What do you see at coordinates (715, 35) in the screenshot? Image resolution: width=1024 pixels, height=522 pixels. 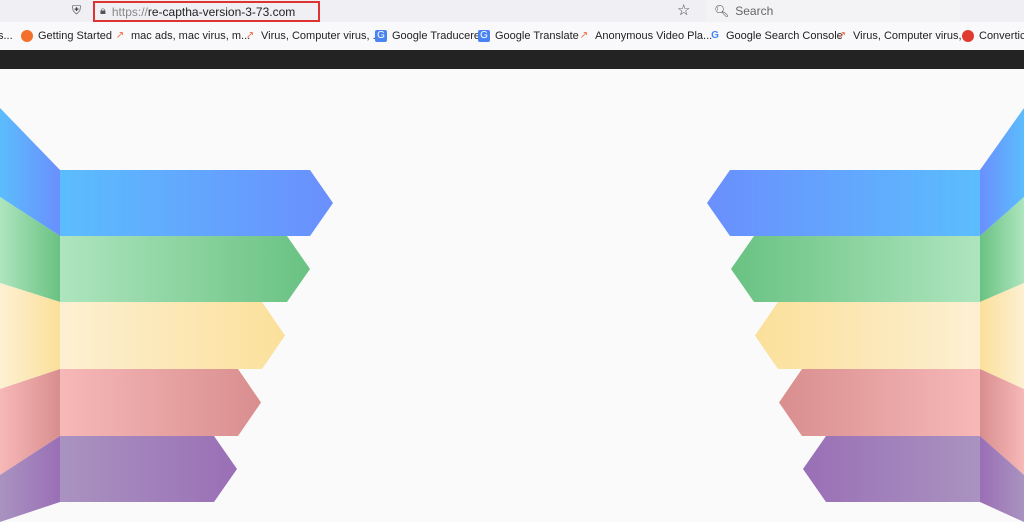 I see `google-icon: G` at bounding box center [715, 35].